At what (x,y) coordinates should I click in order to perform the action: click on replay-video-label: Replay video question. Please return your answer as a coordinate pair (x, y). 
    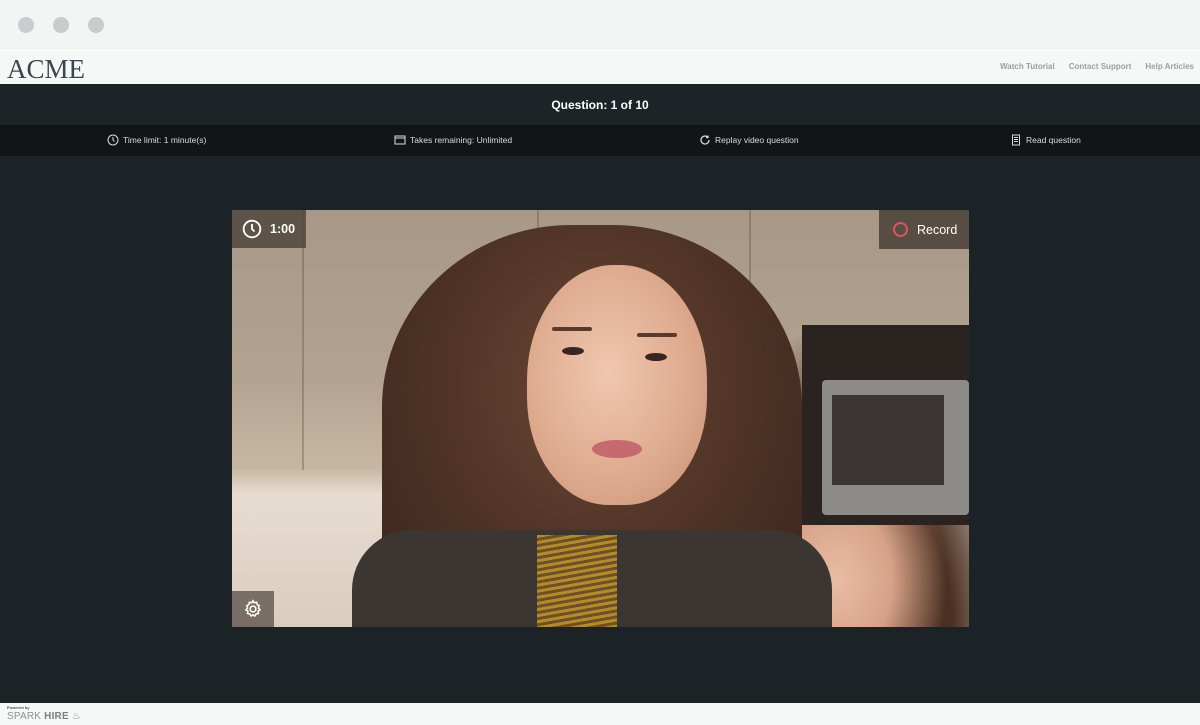
    Looking at the image, I should click on (757, 140).